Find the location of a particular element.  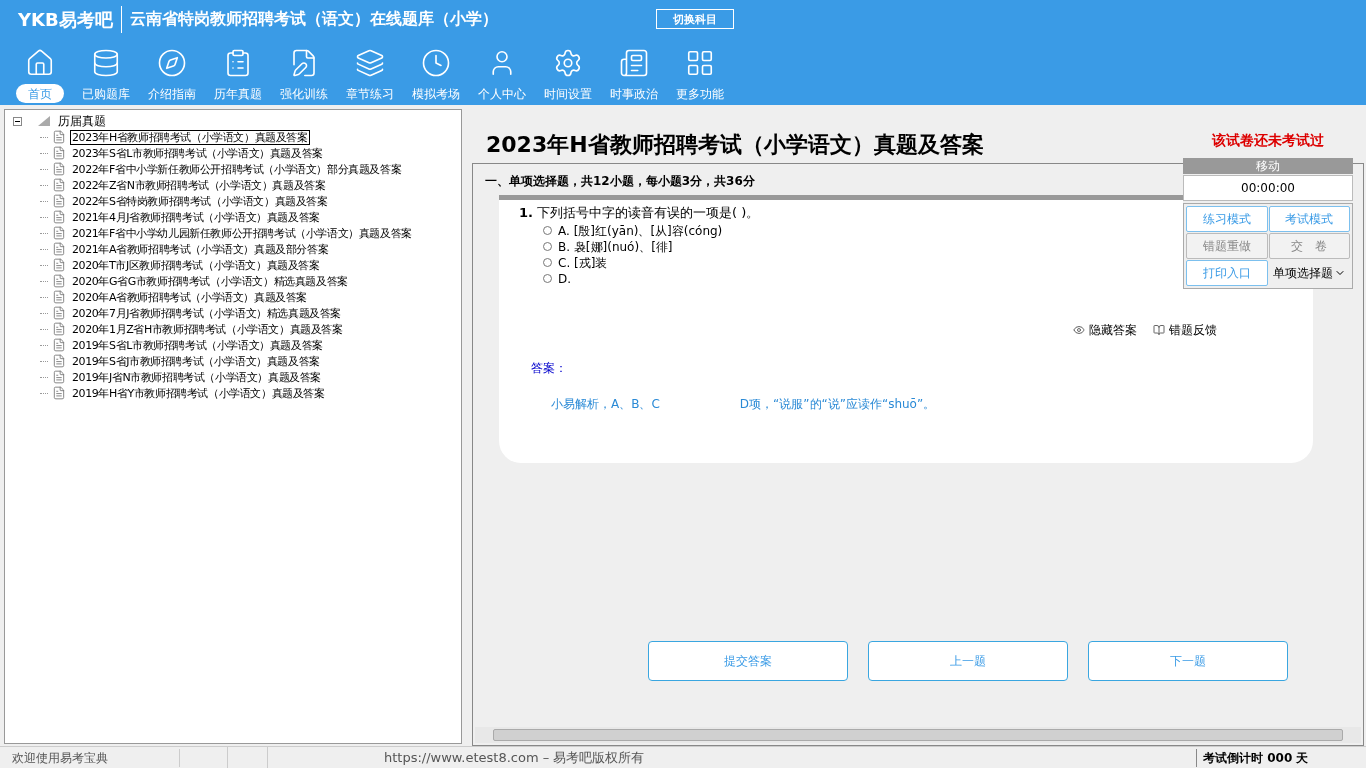

collapse-toggle is located at coordinates (17, 121).